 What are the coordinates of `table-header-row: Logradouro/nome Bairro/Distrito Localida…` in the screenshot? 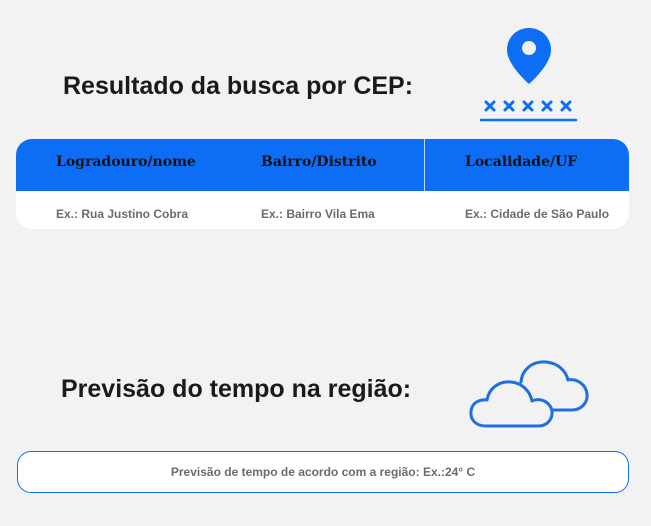 It's located at (322, 165).